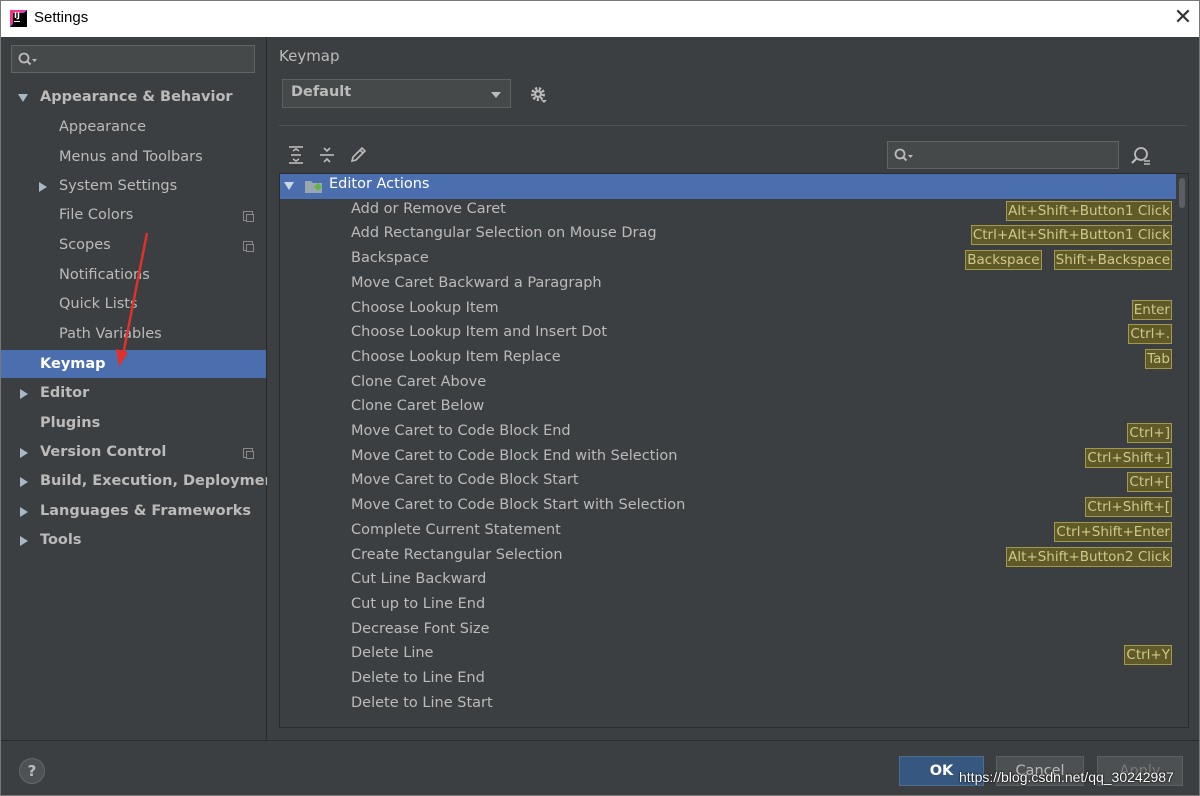 This screenshot has width=1200, height=796. Describe the element at coordinates (1112, 260) in the screenshot. I see `shortcut-badge: Shift+Backspace` at that location.